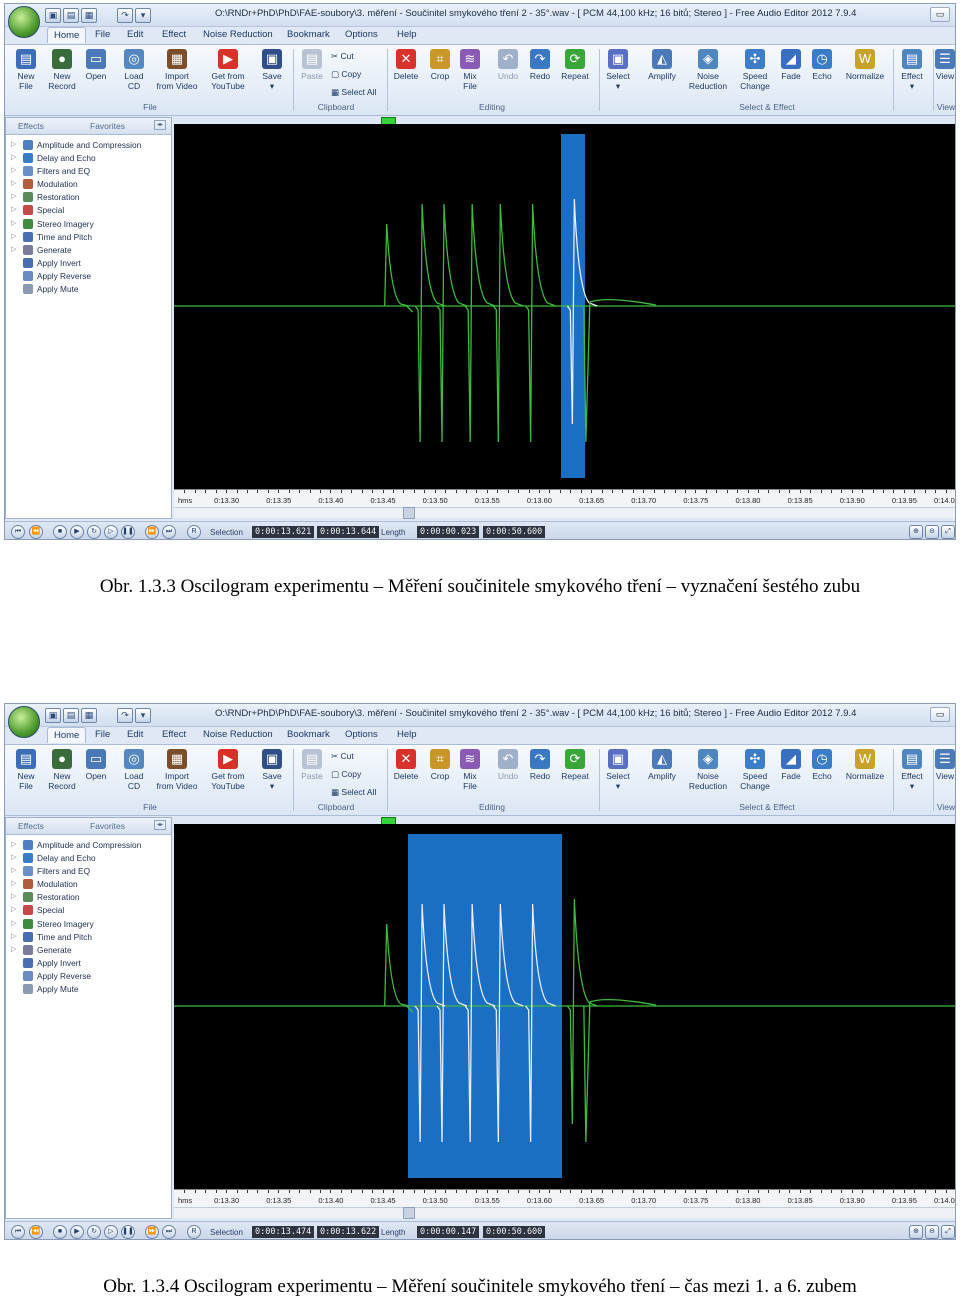 Image resolution: width=960 pixels, height=1302 pixels. I want to click on selection-end: 0:00:13.644, so click(348, 532).